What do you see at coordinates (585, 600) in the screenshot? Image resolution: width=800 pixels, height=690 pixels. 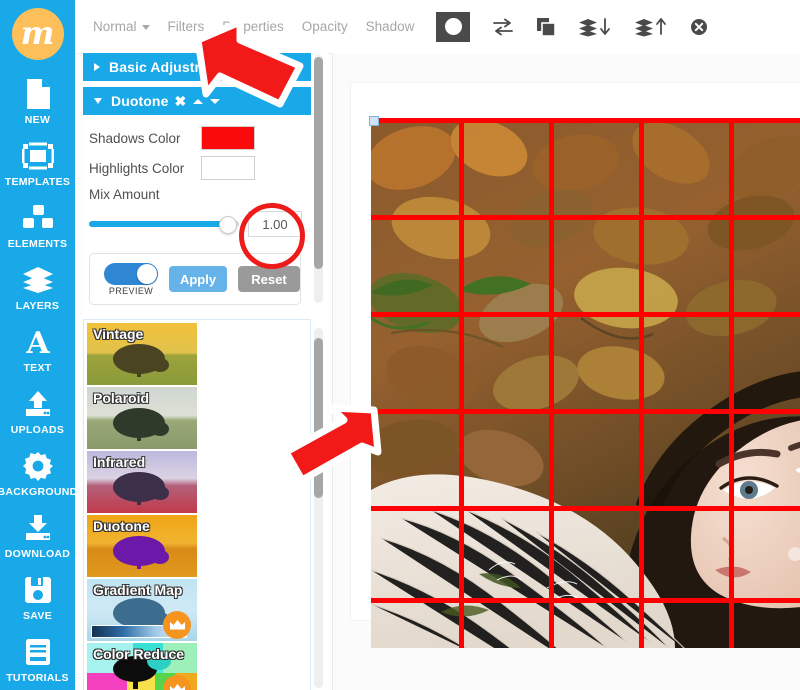 I see `grid-line-h5` at bounding box center [585, 600].